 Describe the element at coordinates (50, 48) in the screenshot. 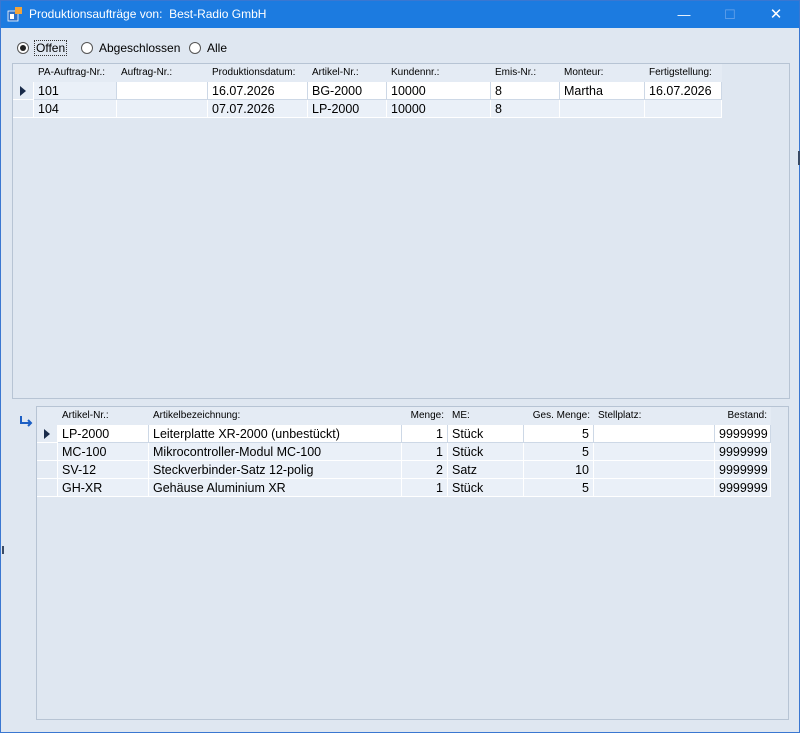

I see `radio-open-label: Offen` at that location.